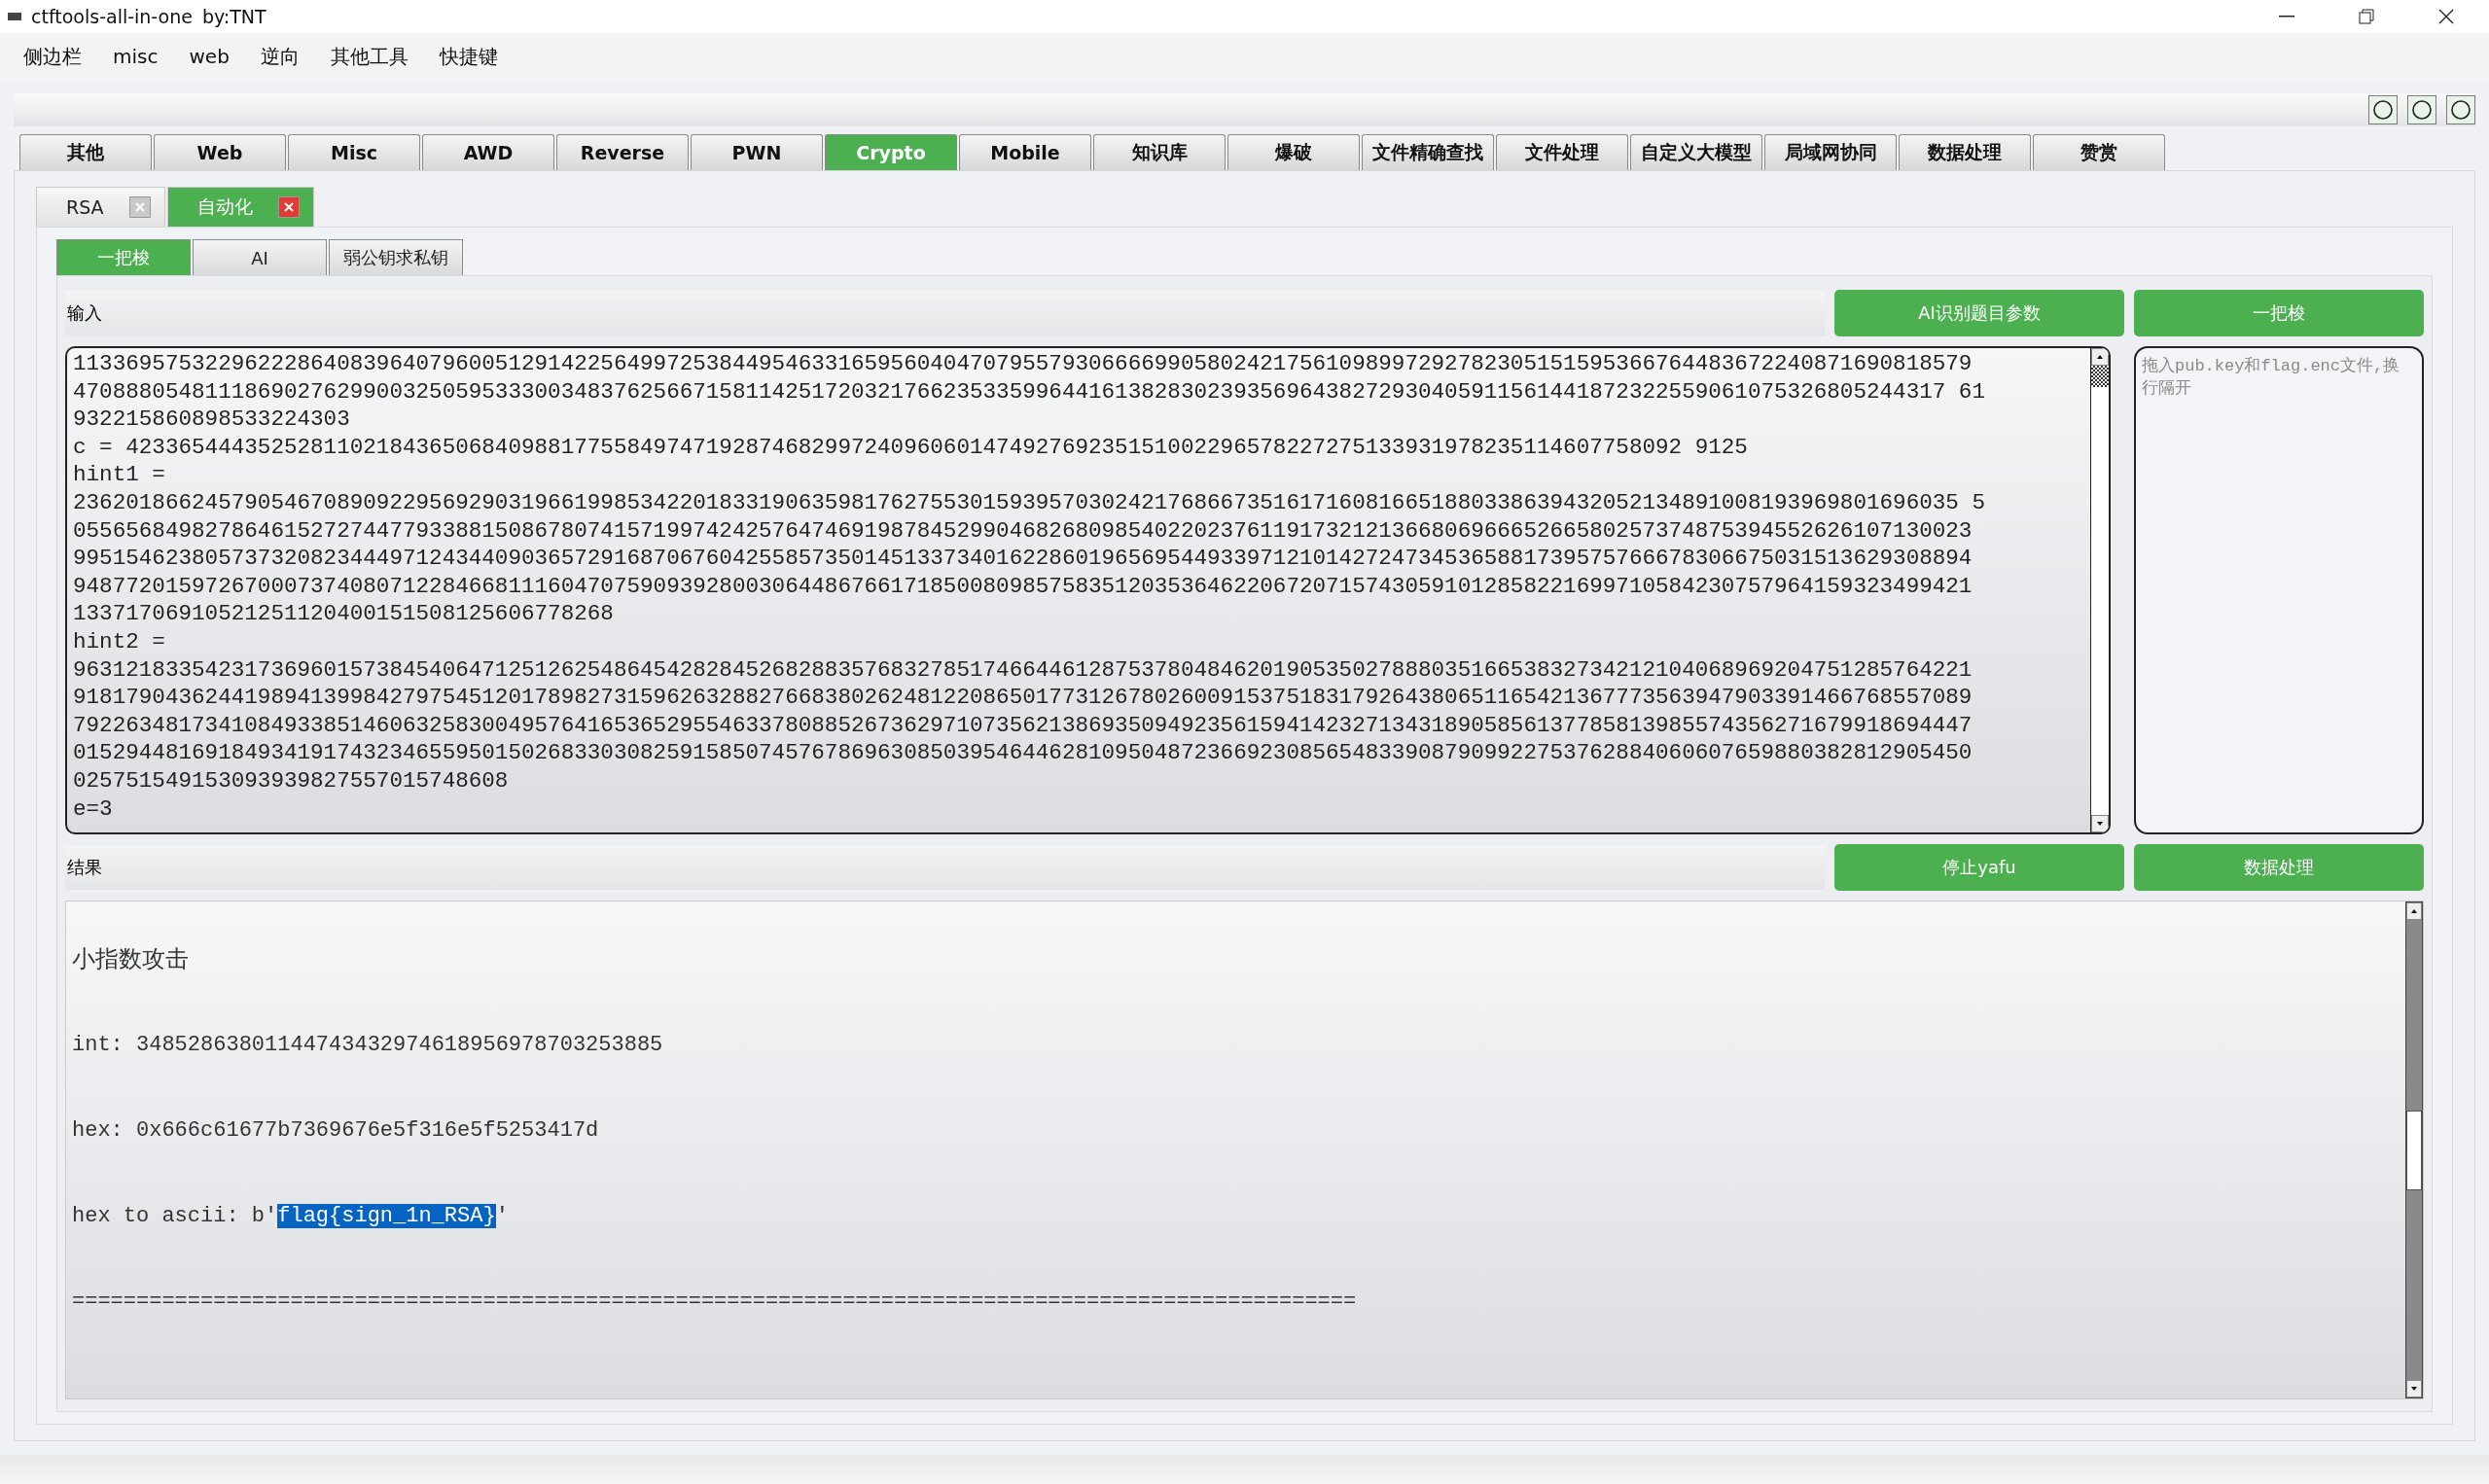  I want to click on main-tab: 文件处理, so click(1562, 152).